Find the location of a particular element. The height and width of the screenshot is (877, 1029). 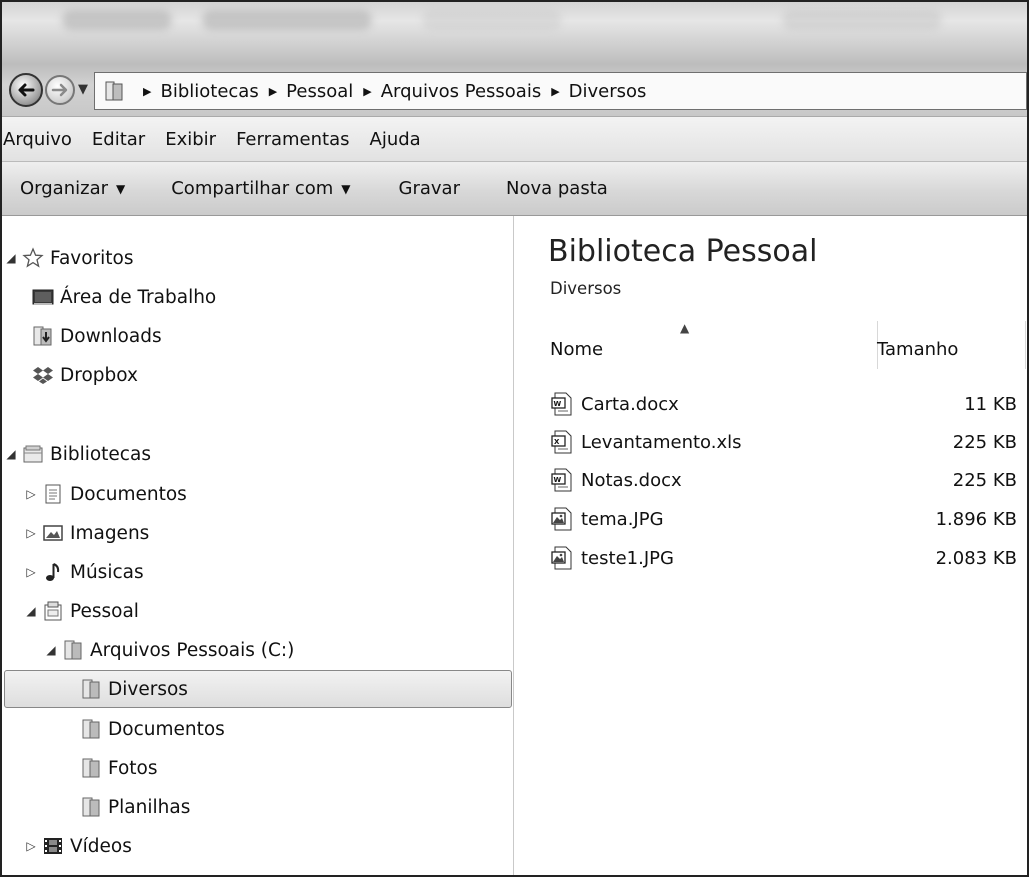

breadcrumb-arquivos-pessoais: Arquivos Pessoais is located at coordinates (461, 91).